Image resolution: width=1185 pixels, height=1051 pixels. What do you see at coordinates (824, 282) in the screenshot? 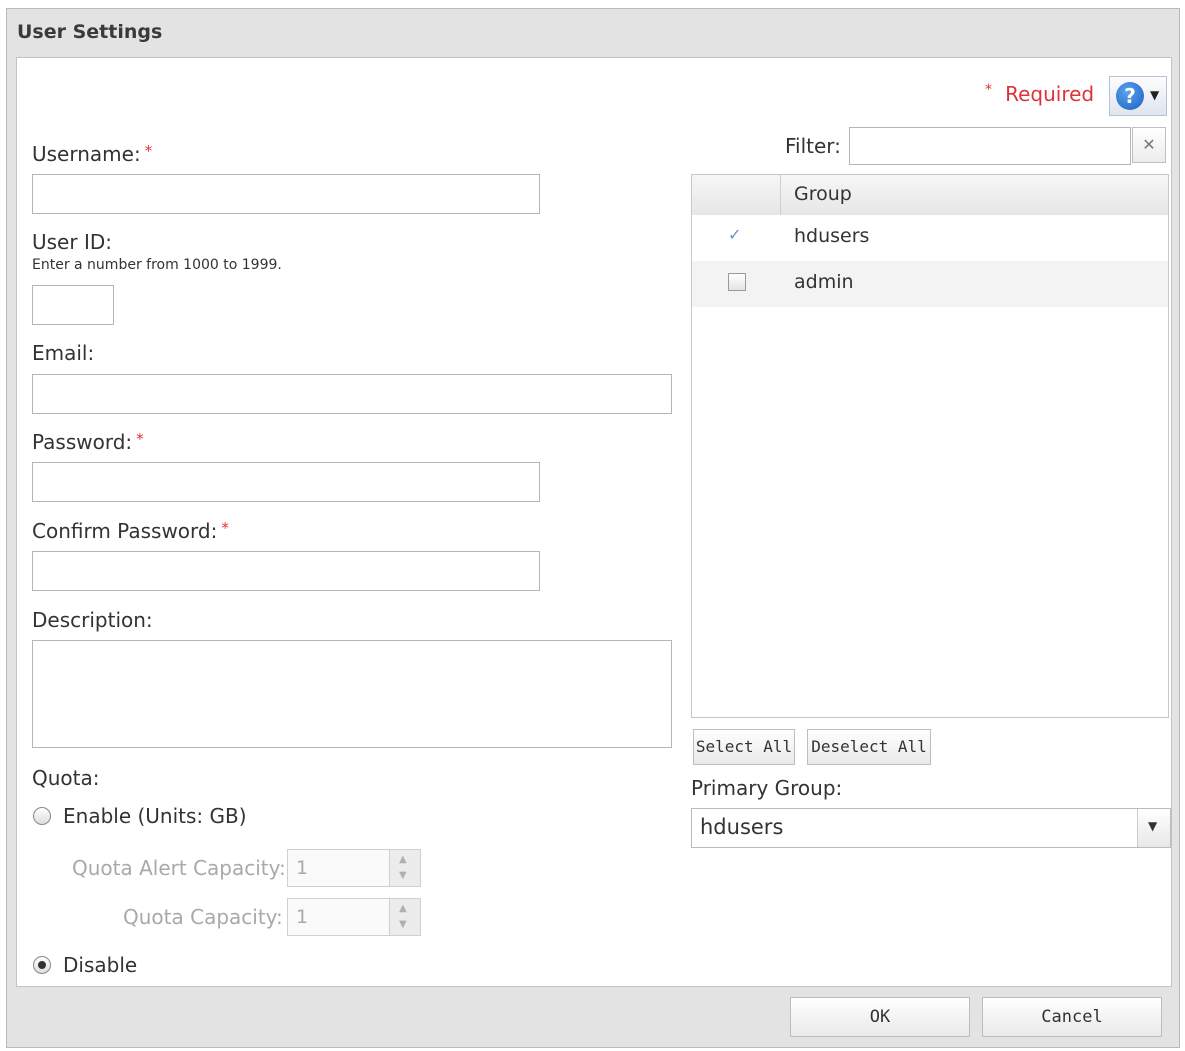
I see `group-row-name: admin` at bounding box center [824, 282].